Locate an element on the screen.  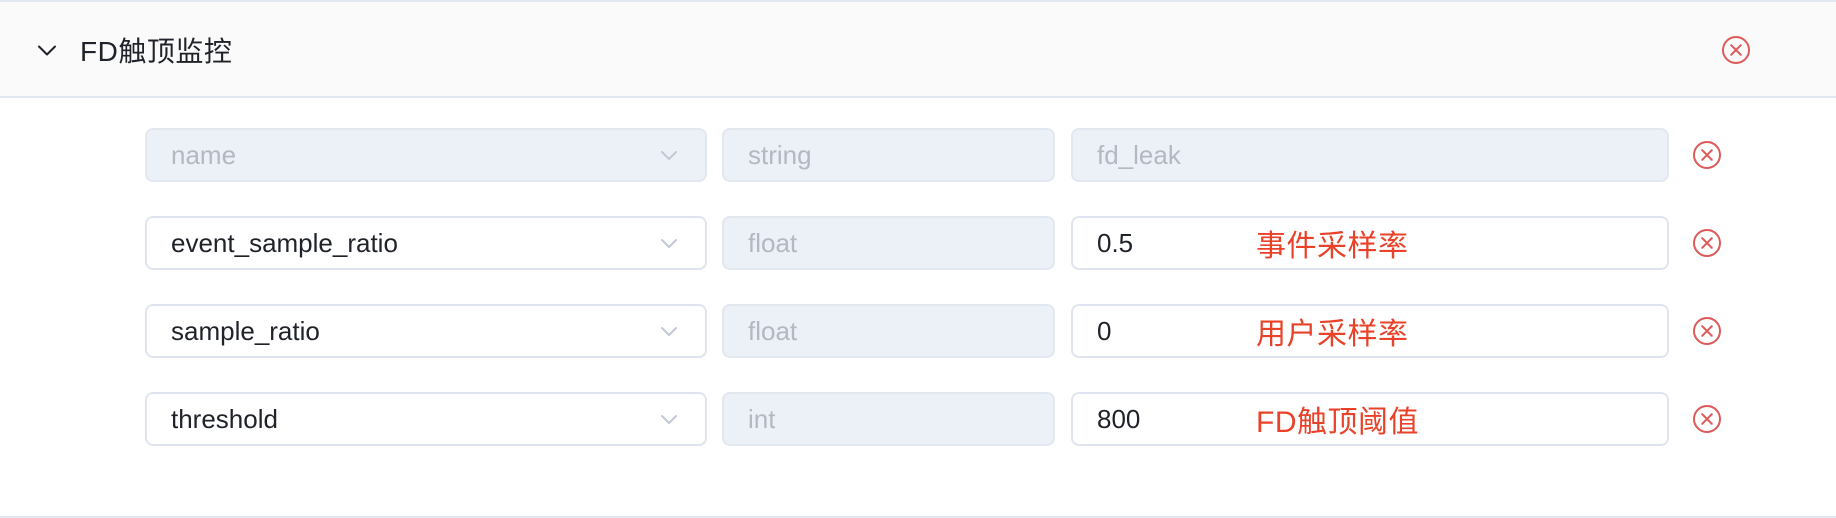
param-type-value: string is located at coordinates (780, 154).